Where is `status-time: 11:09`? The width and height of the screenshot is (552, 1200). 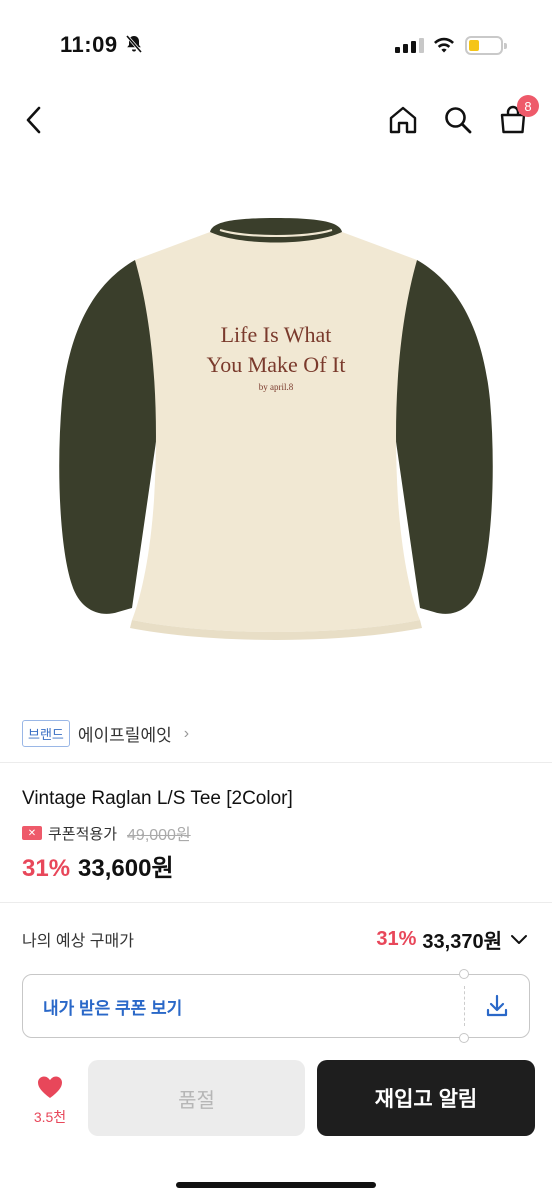
status-time: 11:09 is located at coordinates (89, 44).